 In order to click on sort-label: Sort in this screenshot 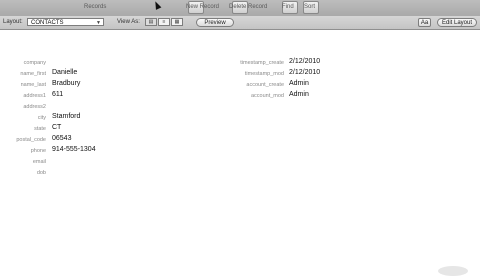, I will do `click(310, 7)`.